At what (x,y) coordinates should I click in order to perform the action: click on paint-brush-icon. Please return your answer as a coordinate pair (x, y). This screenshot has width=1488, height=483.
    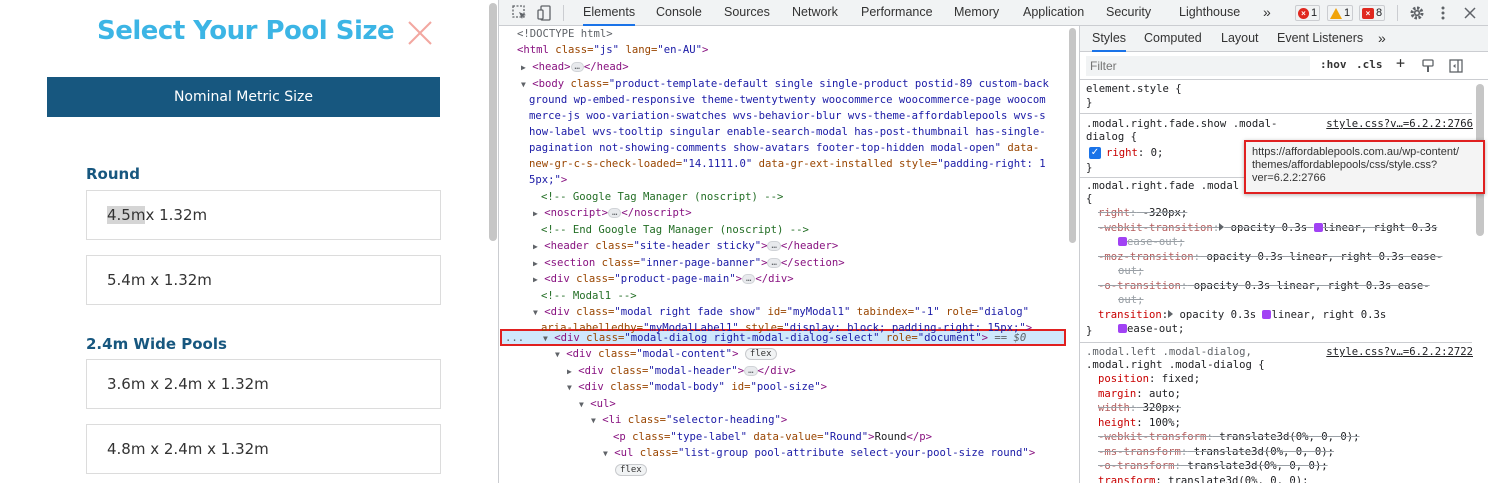
    Looking at the image, I should click on (1428, 66).